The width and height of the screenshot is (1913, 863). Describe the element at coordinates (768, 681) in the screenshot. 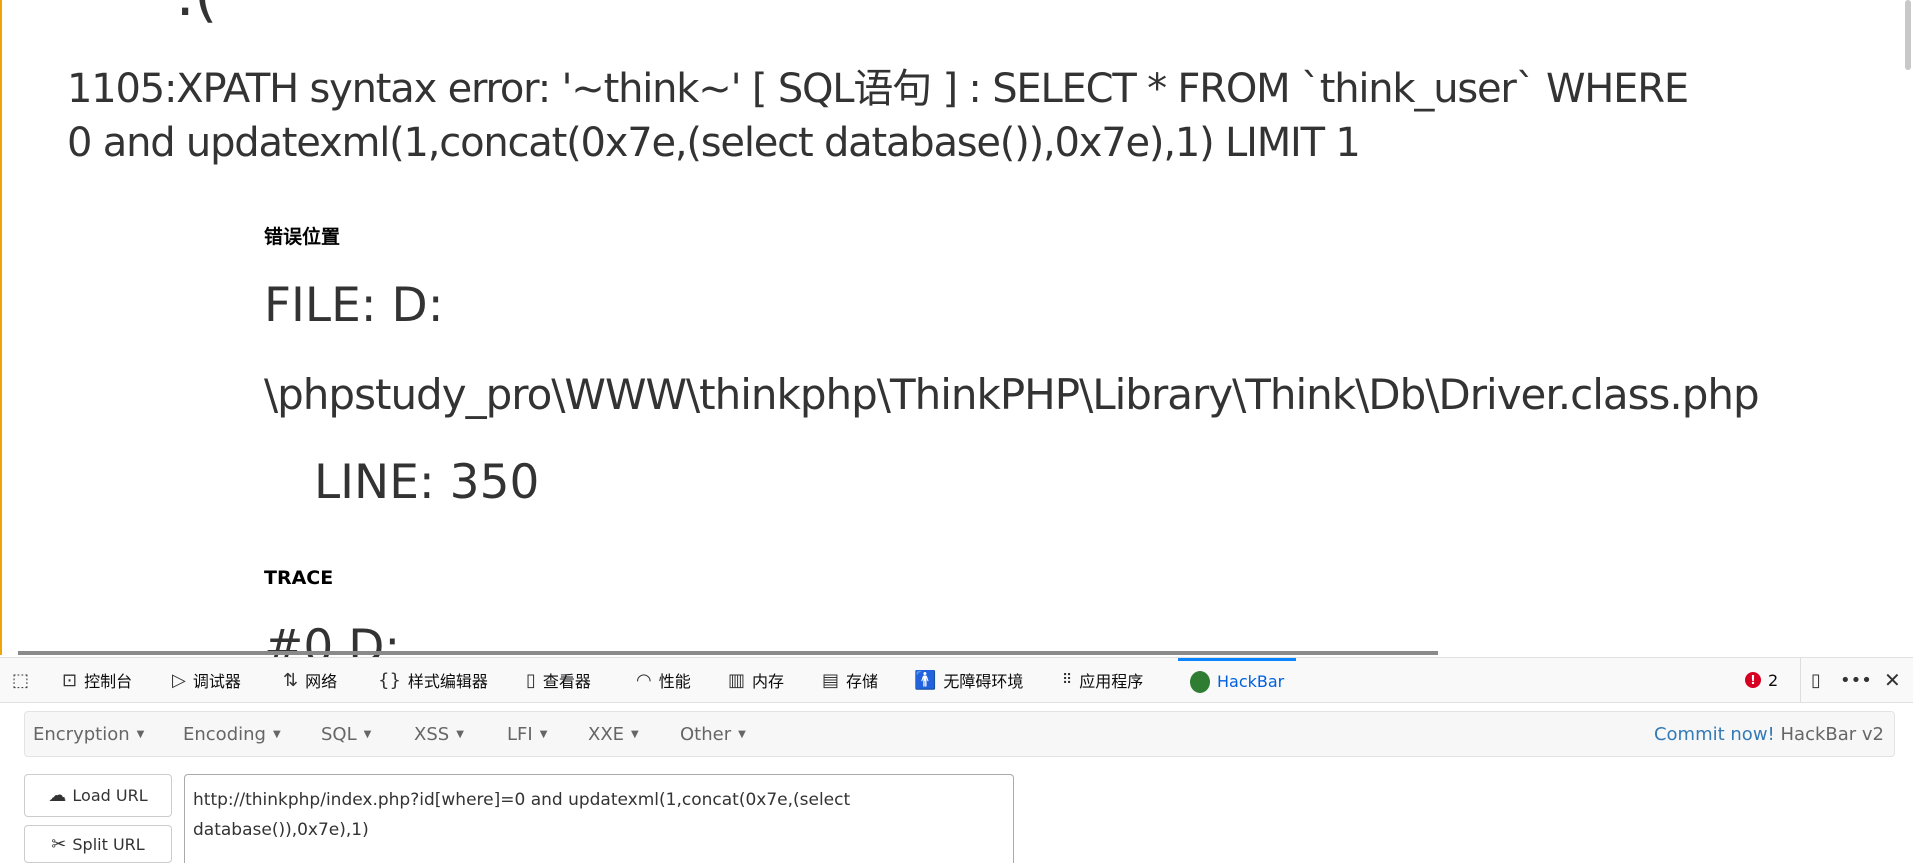

I see `tab-label: 内存` at that location.